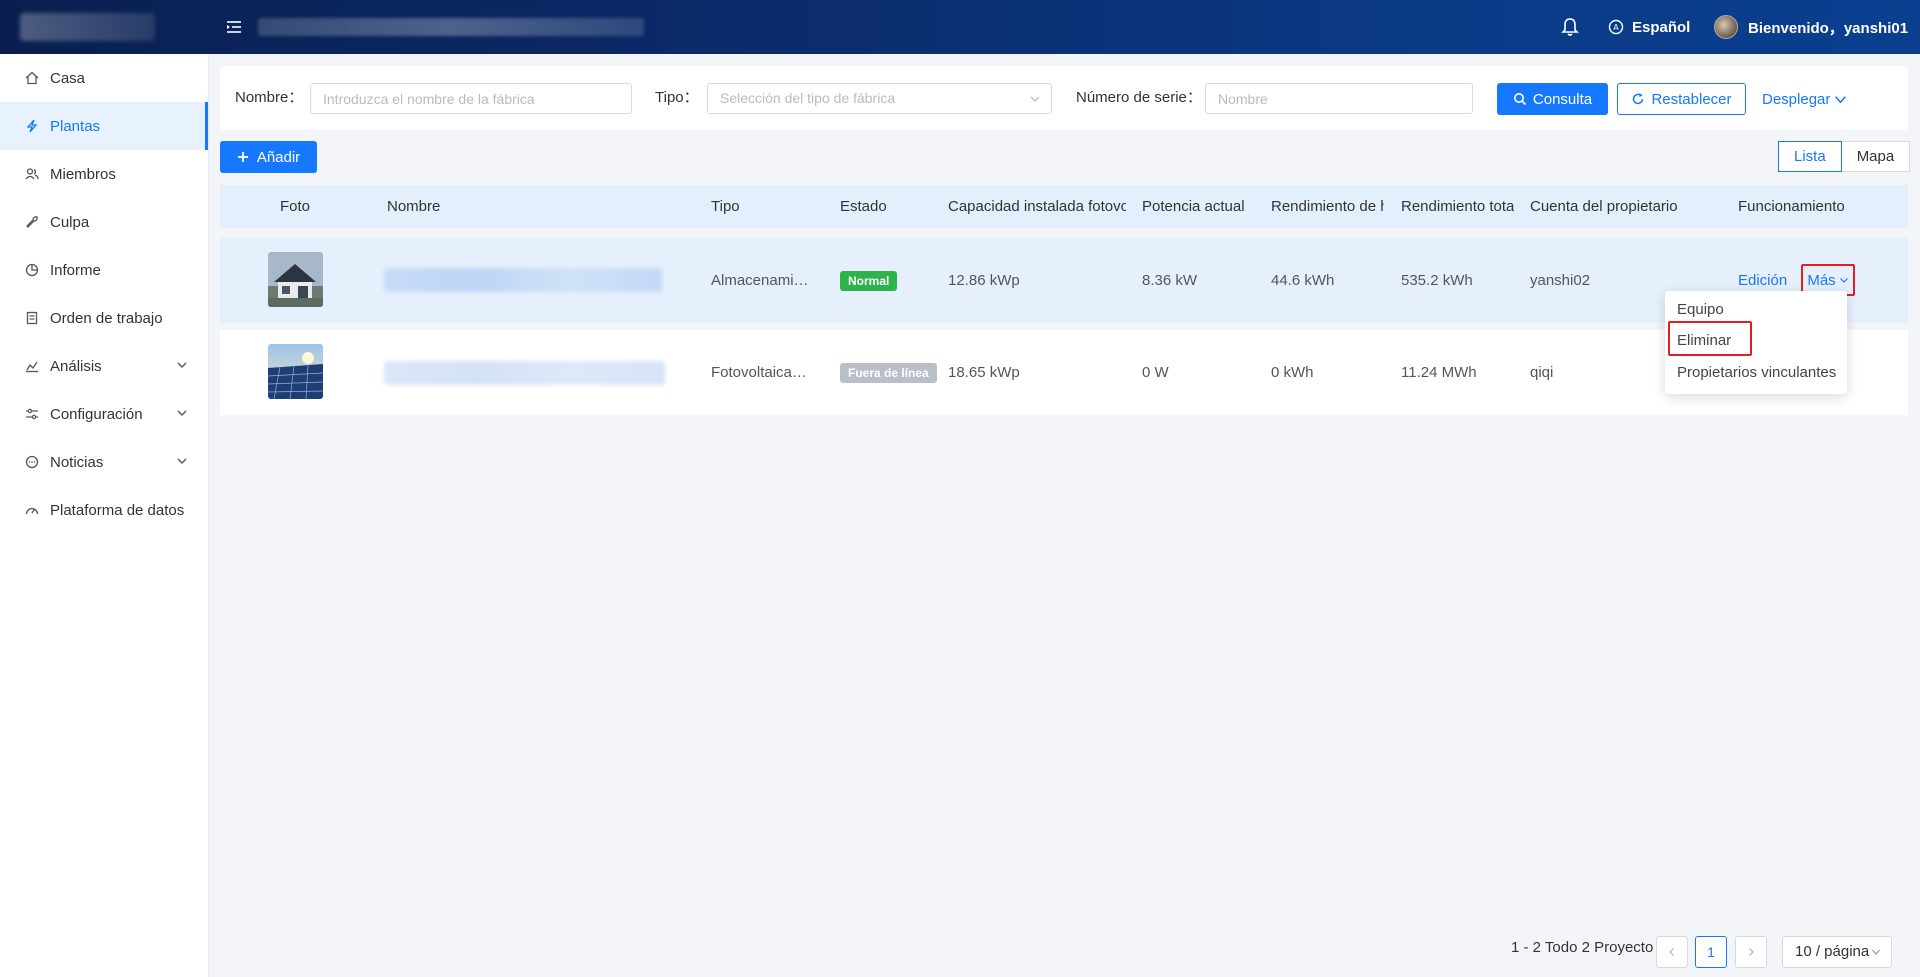  Describe the element at coordinates (1756, 372) in the screenshot. I see `menu-item-propietarios-vinculantes: Propietarios vinculantes` at that location.